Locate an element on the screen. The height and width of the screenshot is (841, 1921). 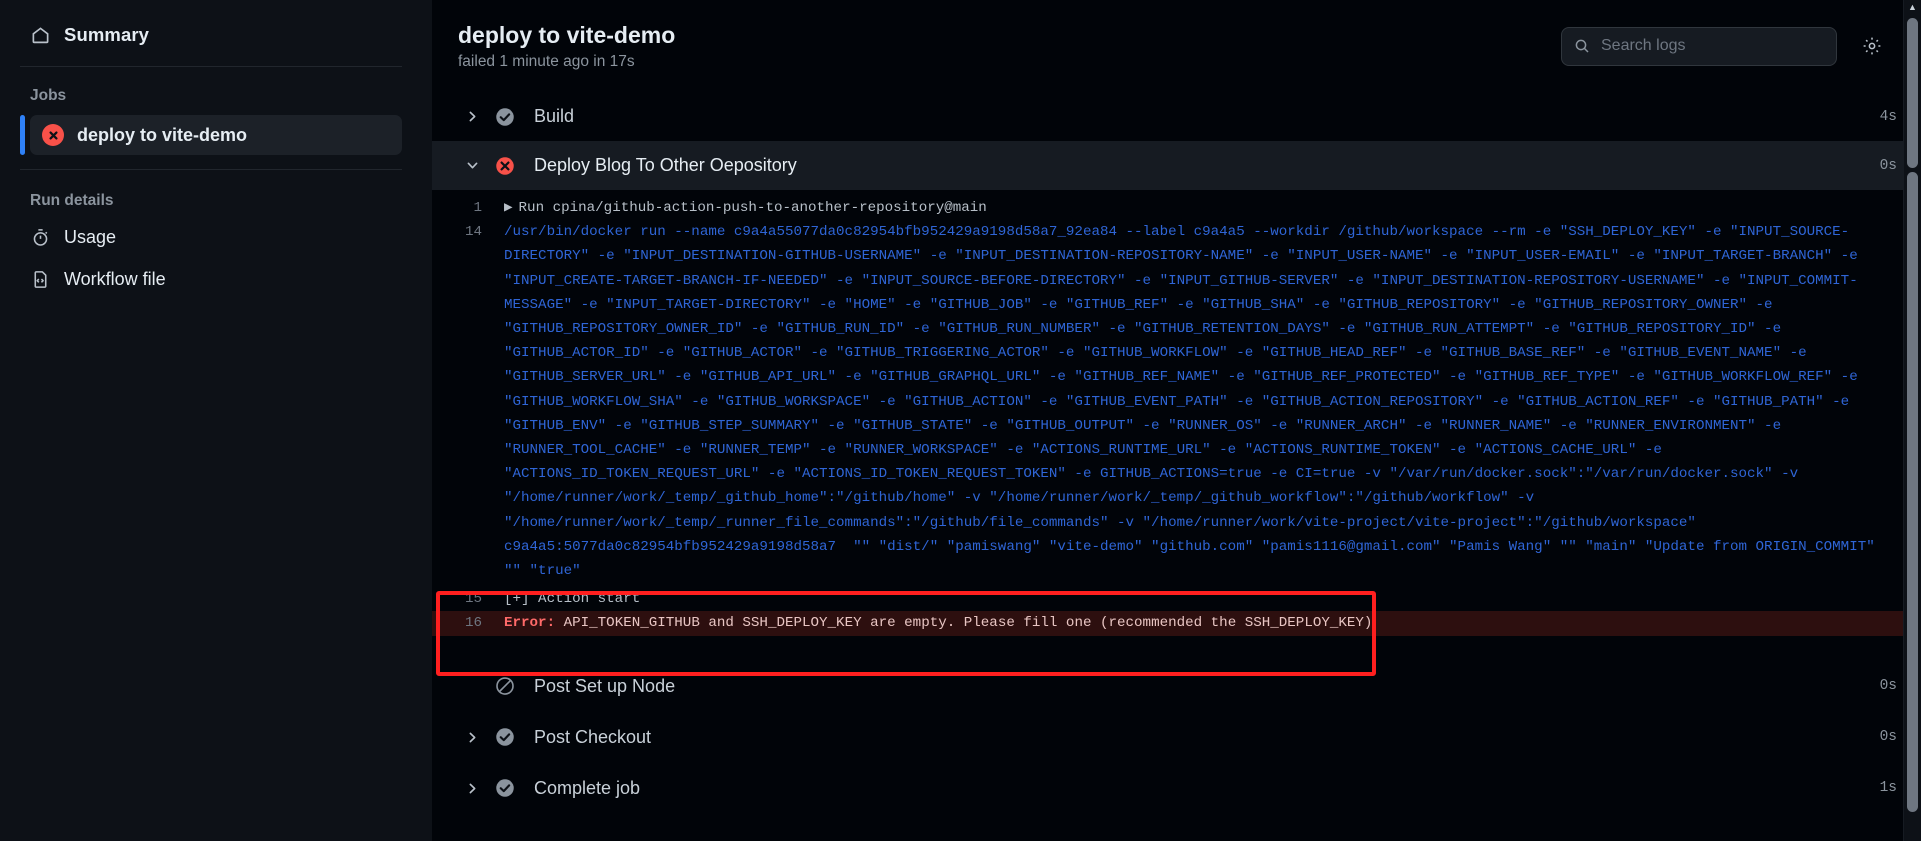
sidebar-jobs-heading: Jobs is located at coordinates (48, 95).